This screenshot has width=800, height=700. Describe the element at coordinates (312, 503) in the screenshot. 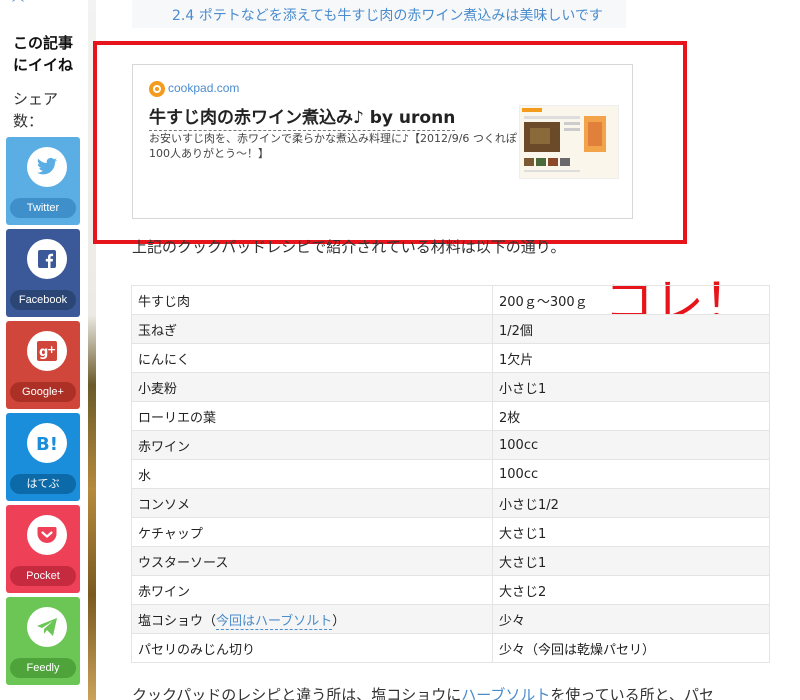

I see `ingredient-name: コンソメ` at that location.